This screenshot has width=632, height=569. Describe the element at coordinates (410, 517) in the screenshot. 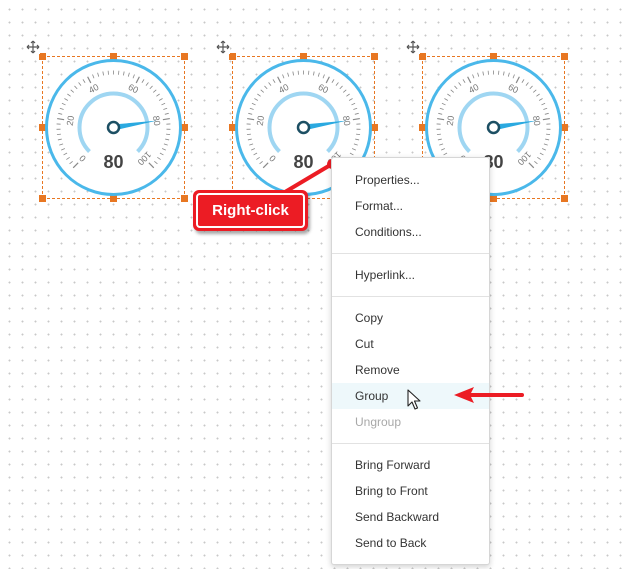

I see `menu-item-send-backward: Send Backward` at that location.